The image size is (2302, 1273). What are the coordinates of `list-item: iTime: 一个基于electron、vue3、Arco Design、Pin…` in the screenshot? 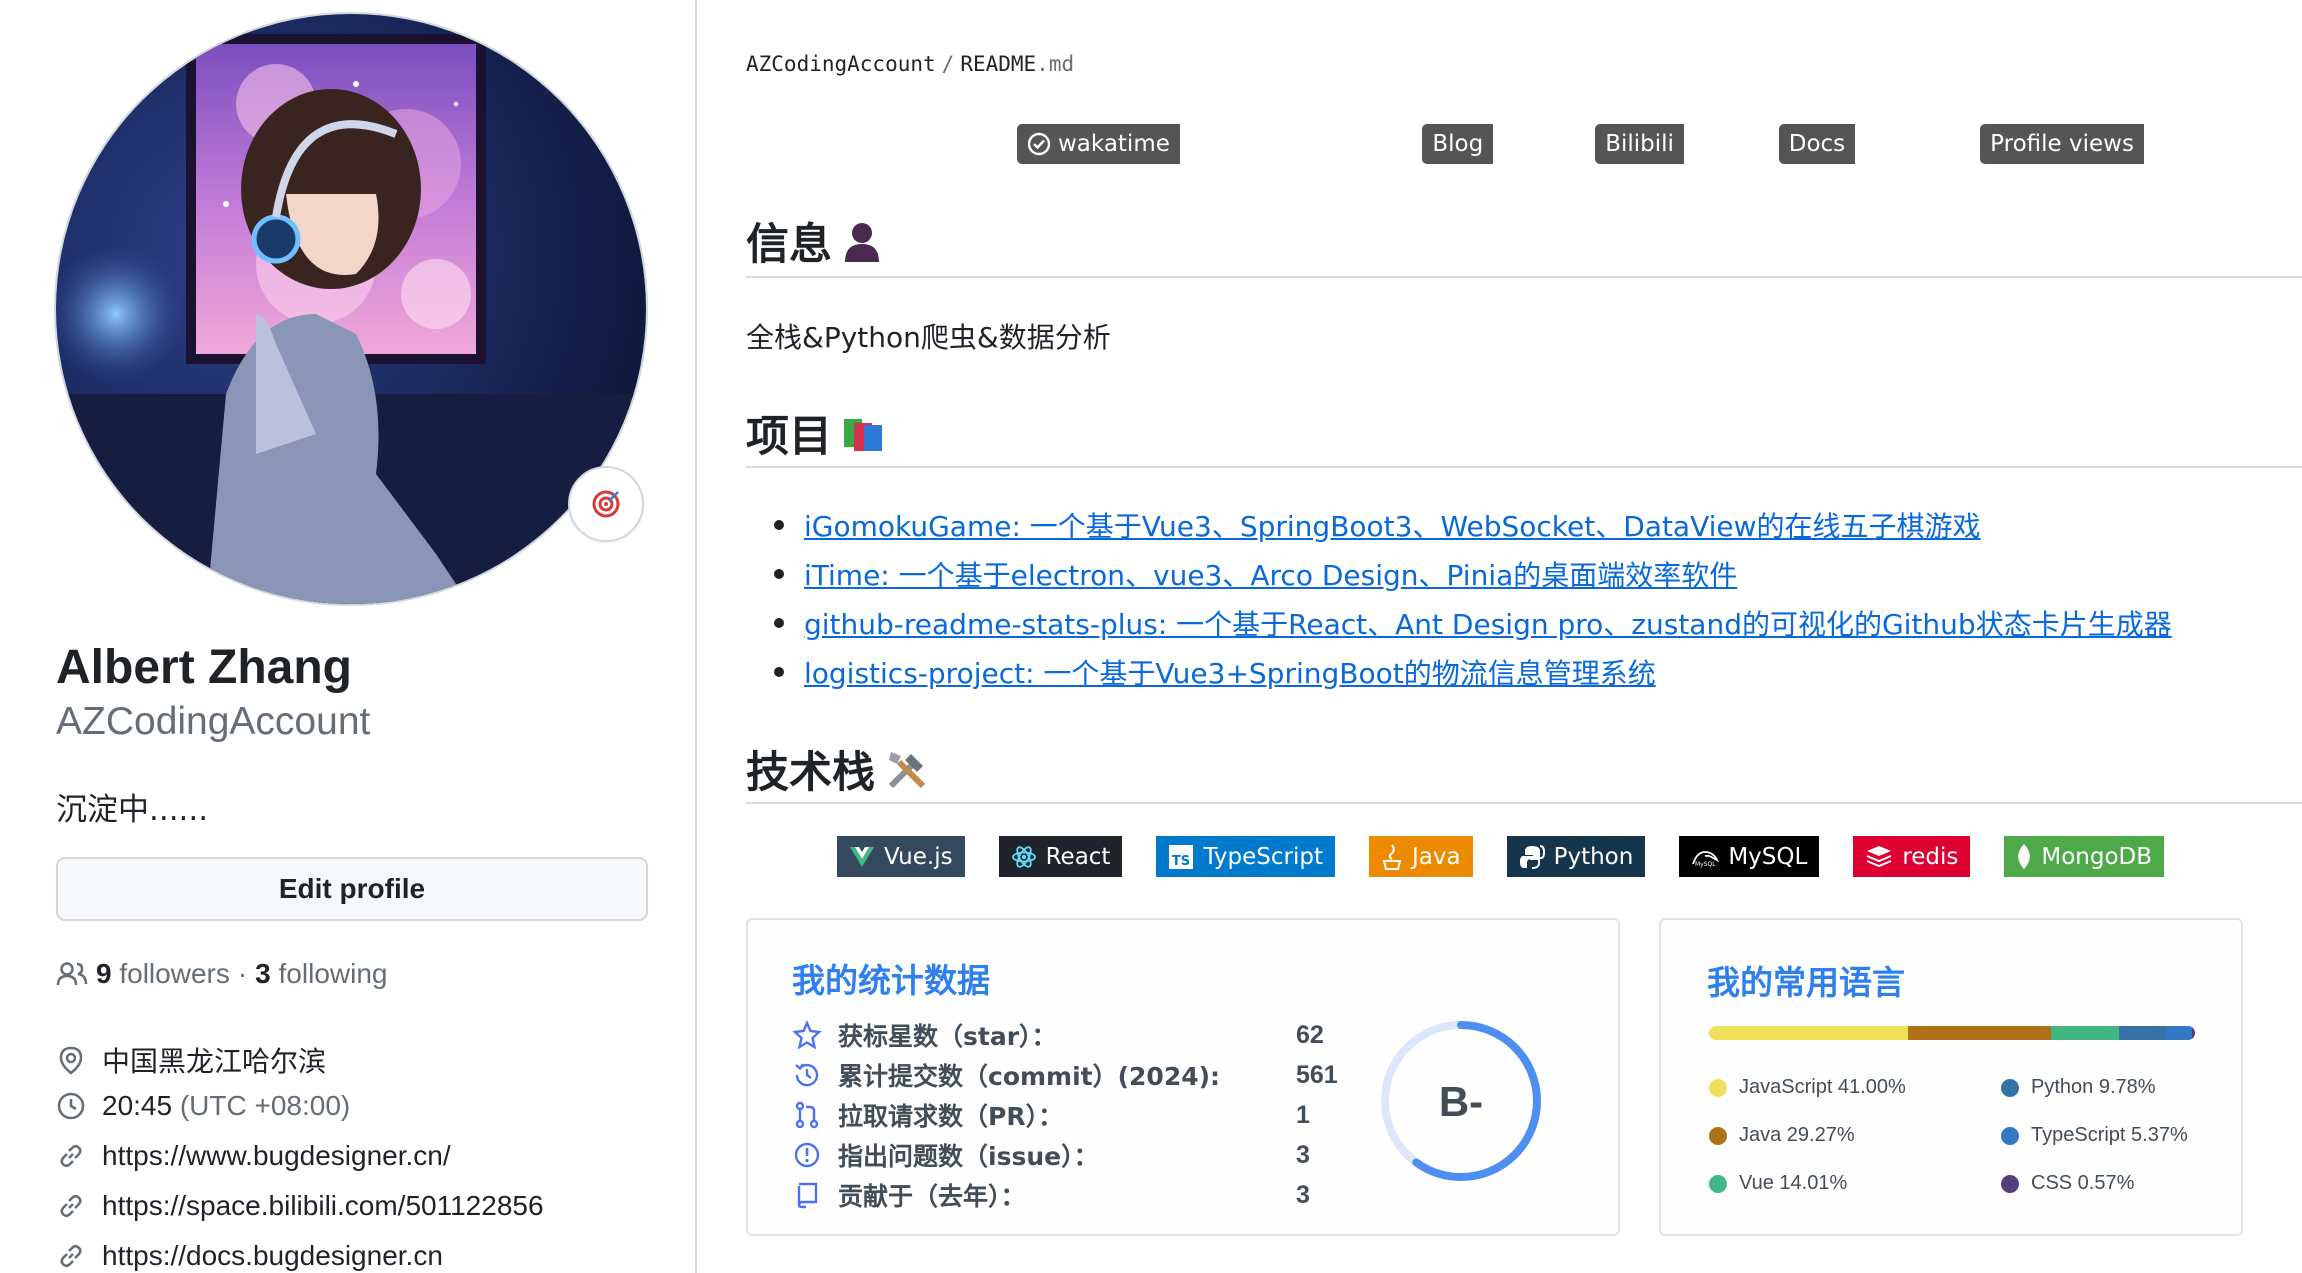 It's located at (1473, 573).